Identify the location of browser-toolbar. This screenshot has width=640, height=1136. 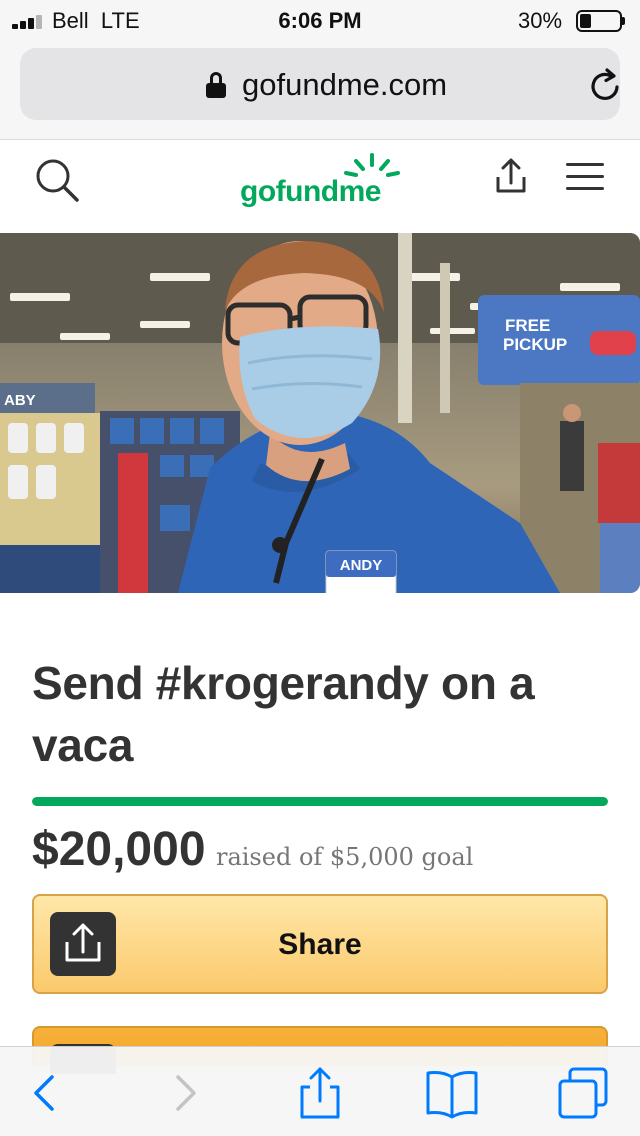
(320, 1091).